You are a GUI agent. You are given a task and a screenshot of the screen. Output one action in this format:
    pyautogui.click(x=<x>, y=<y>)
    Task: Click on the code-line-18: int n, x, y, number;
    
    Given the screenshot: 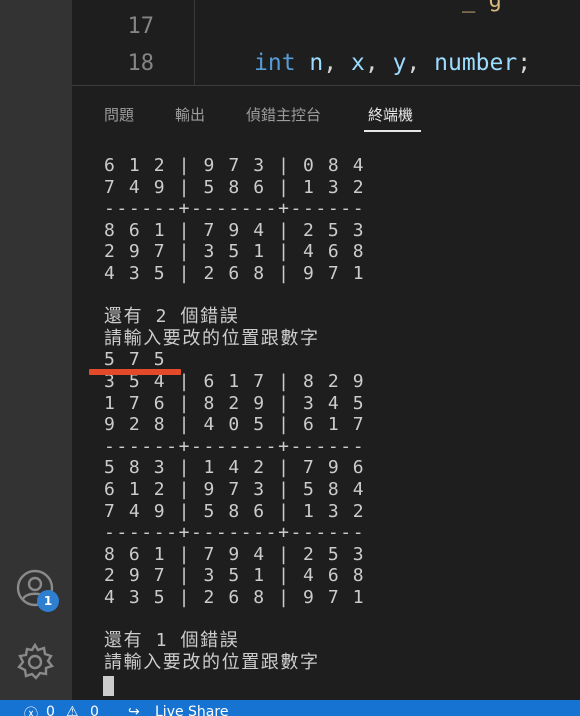 What is the action you would take?
    pyautogui.click(x=393, y=63)
    